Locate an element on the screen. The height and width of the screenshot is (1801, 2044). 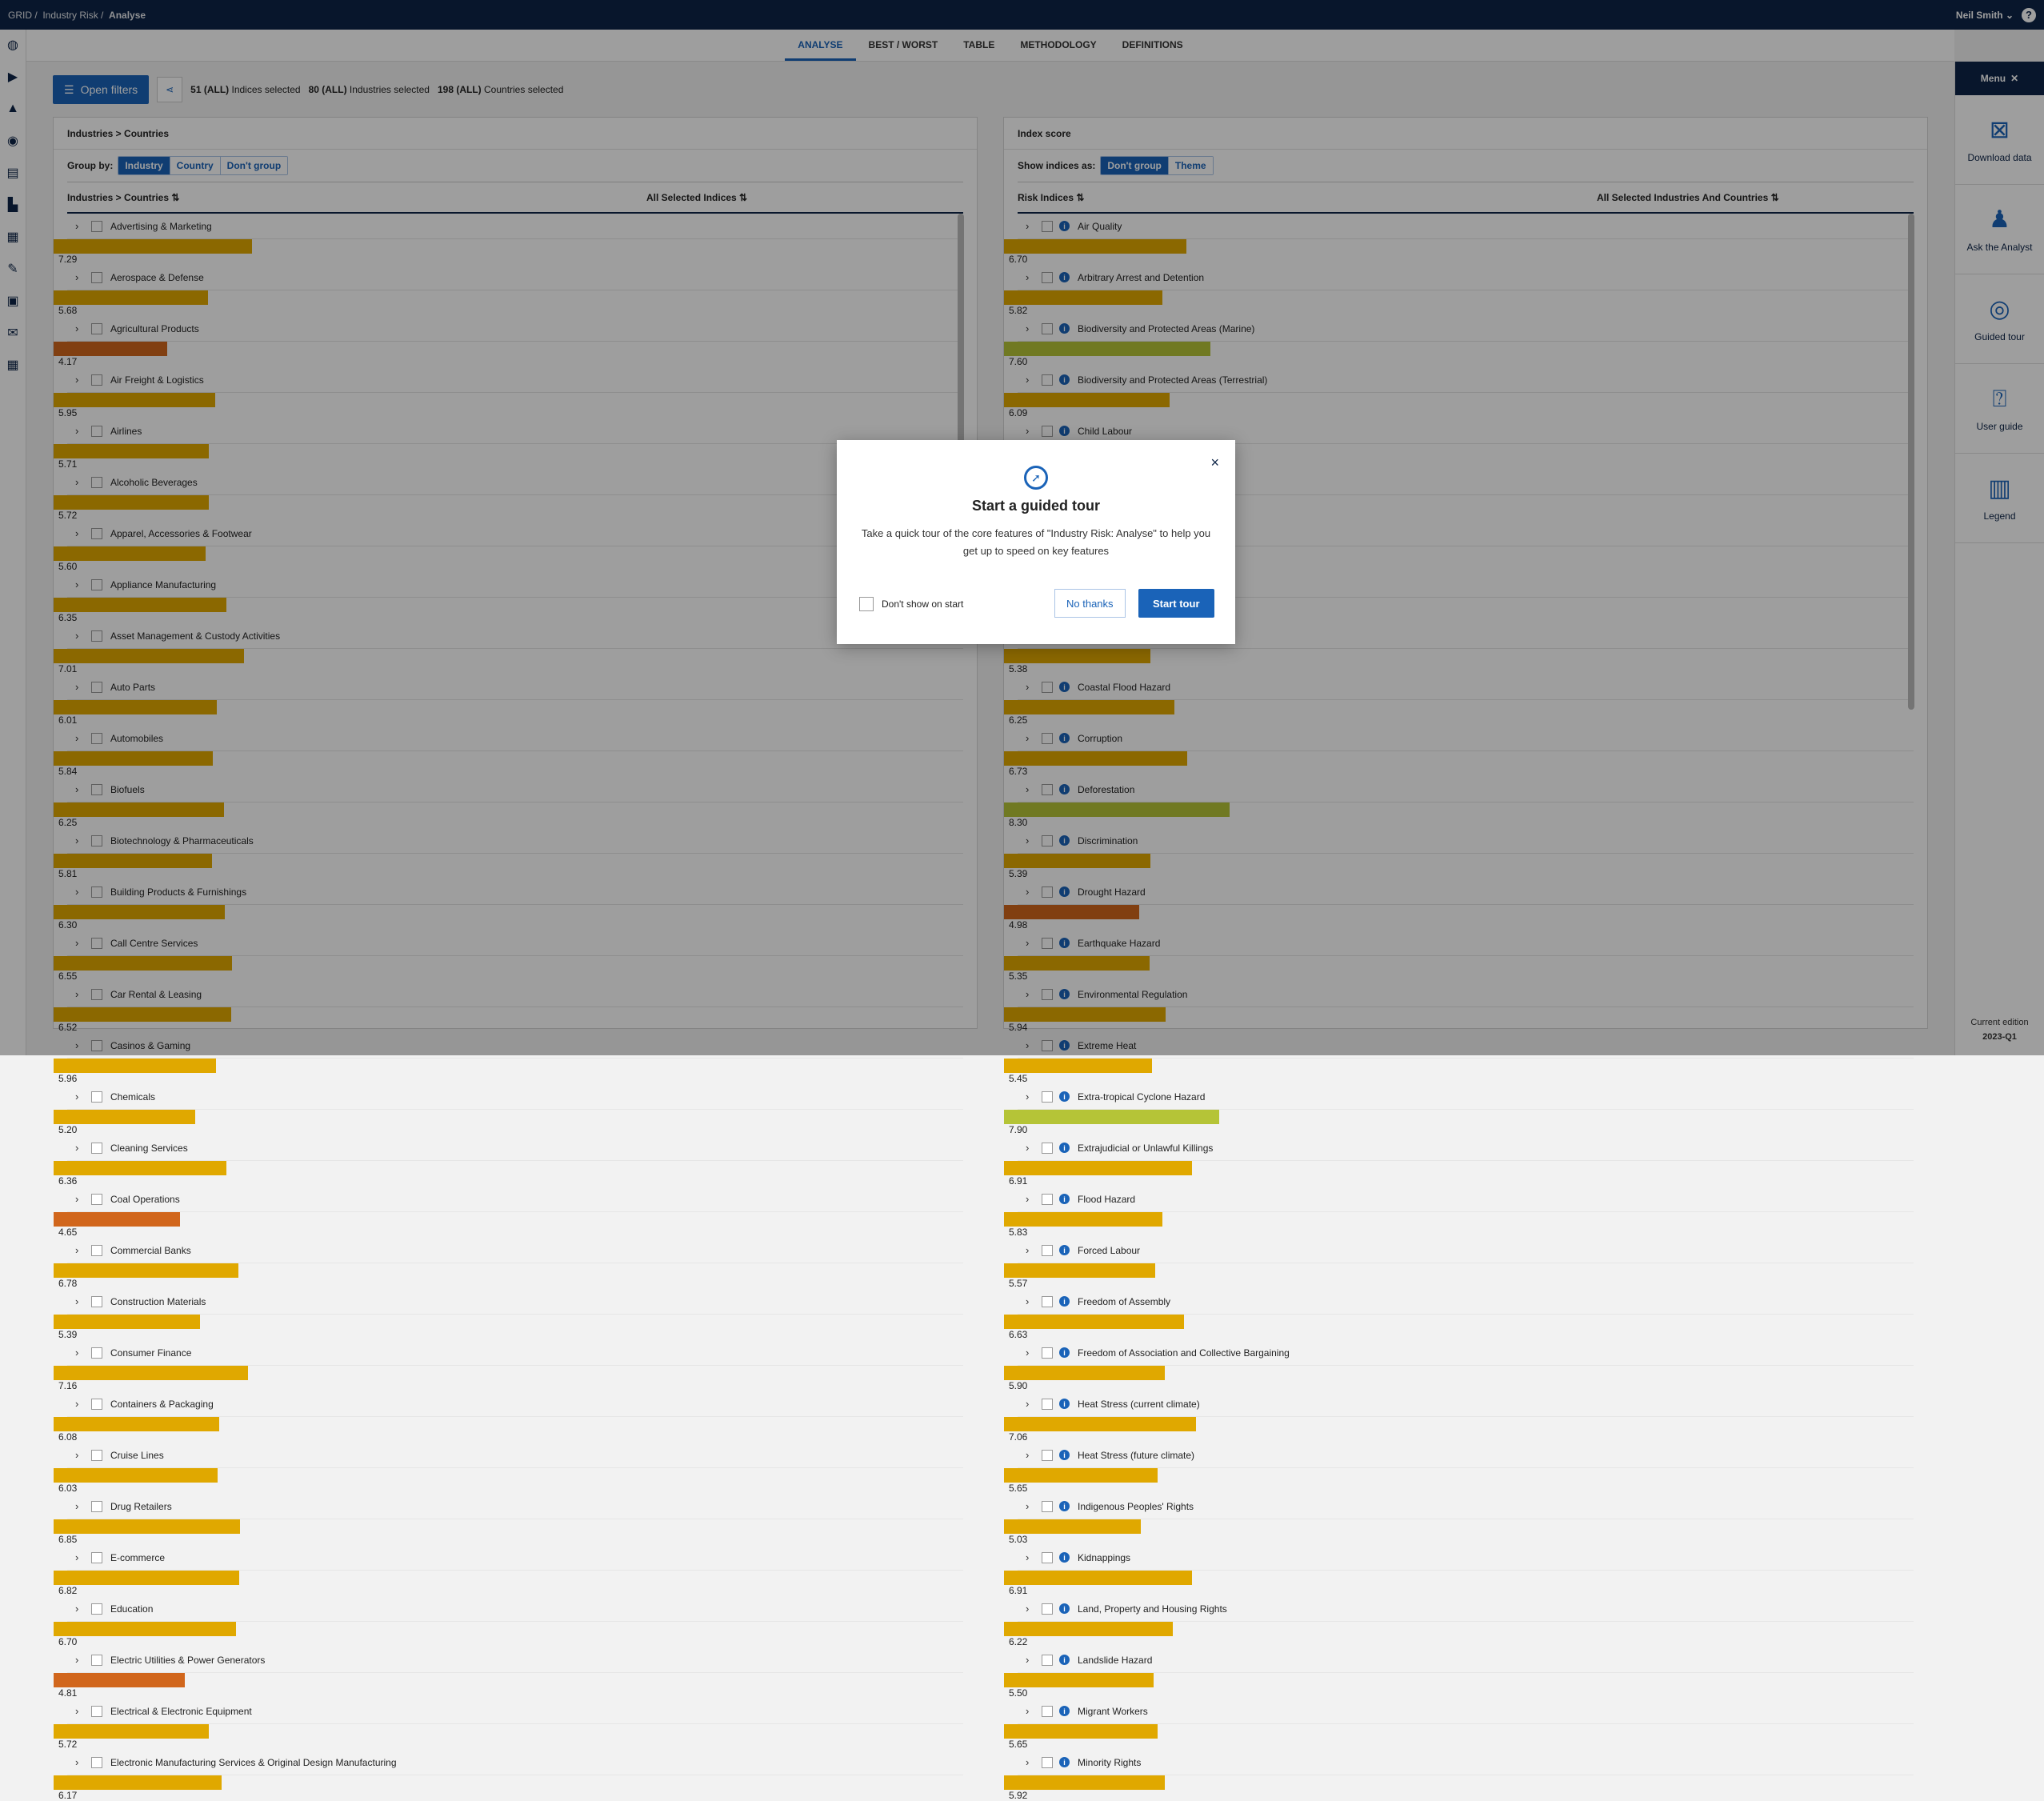
start-tour-button: Start tour is located at coordinates (1176, 603).